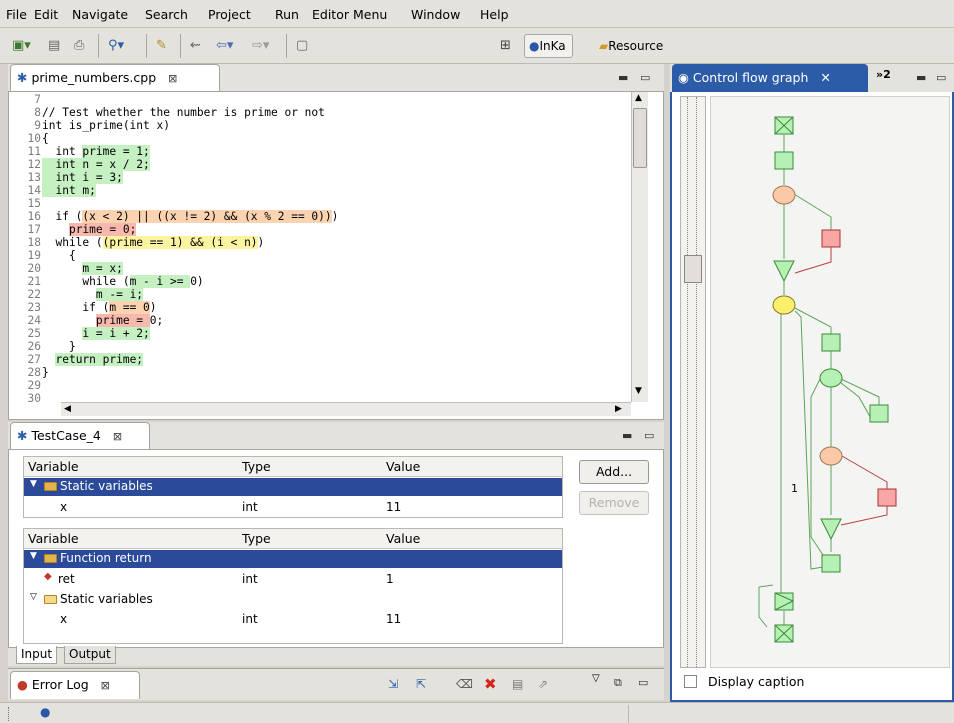 The image size is (954, 723). What do you see at coordinates (46, 14) in the screenshot?
I see `menu-edit: Edit` at bounding box center [46, 14].